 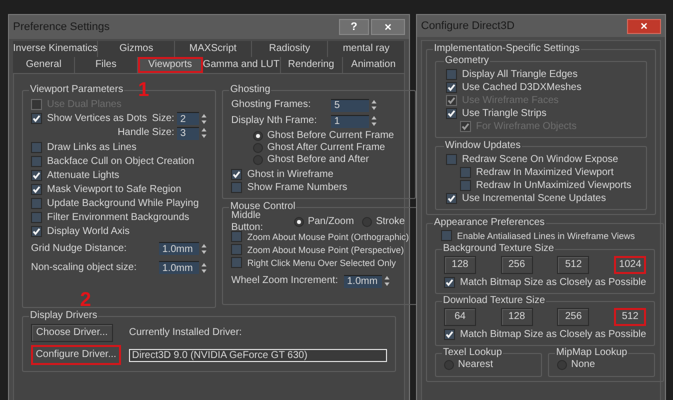 What do you see at coordinates (213, 49) in the screenshot?
I see `tab: MAXScript` at bounding box center [213, 49].